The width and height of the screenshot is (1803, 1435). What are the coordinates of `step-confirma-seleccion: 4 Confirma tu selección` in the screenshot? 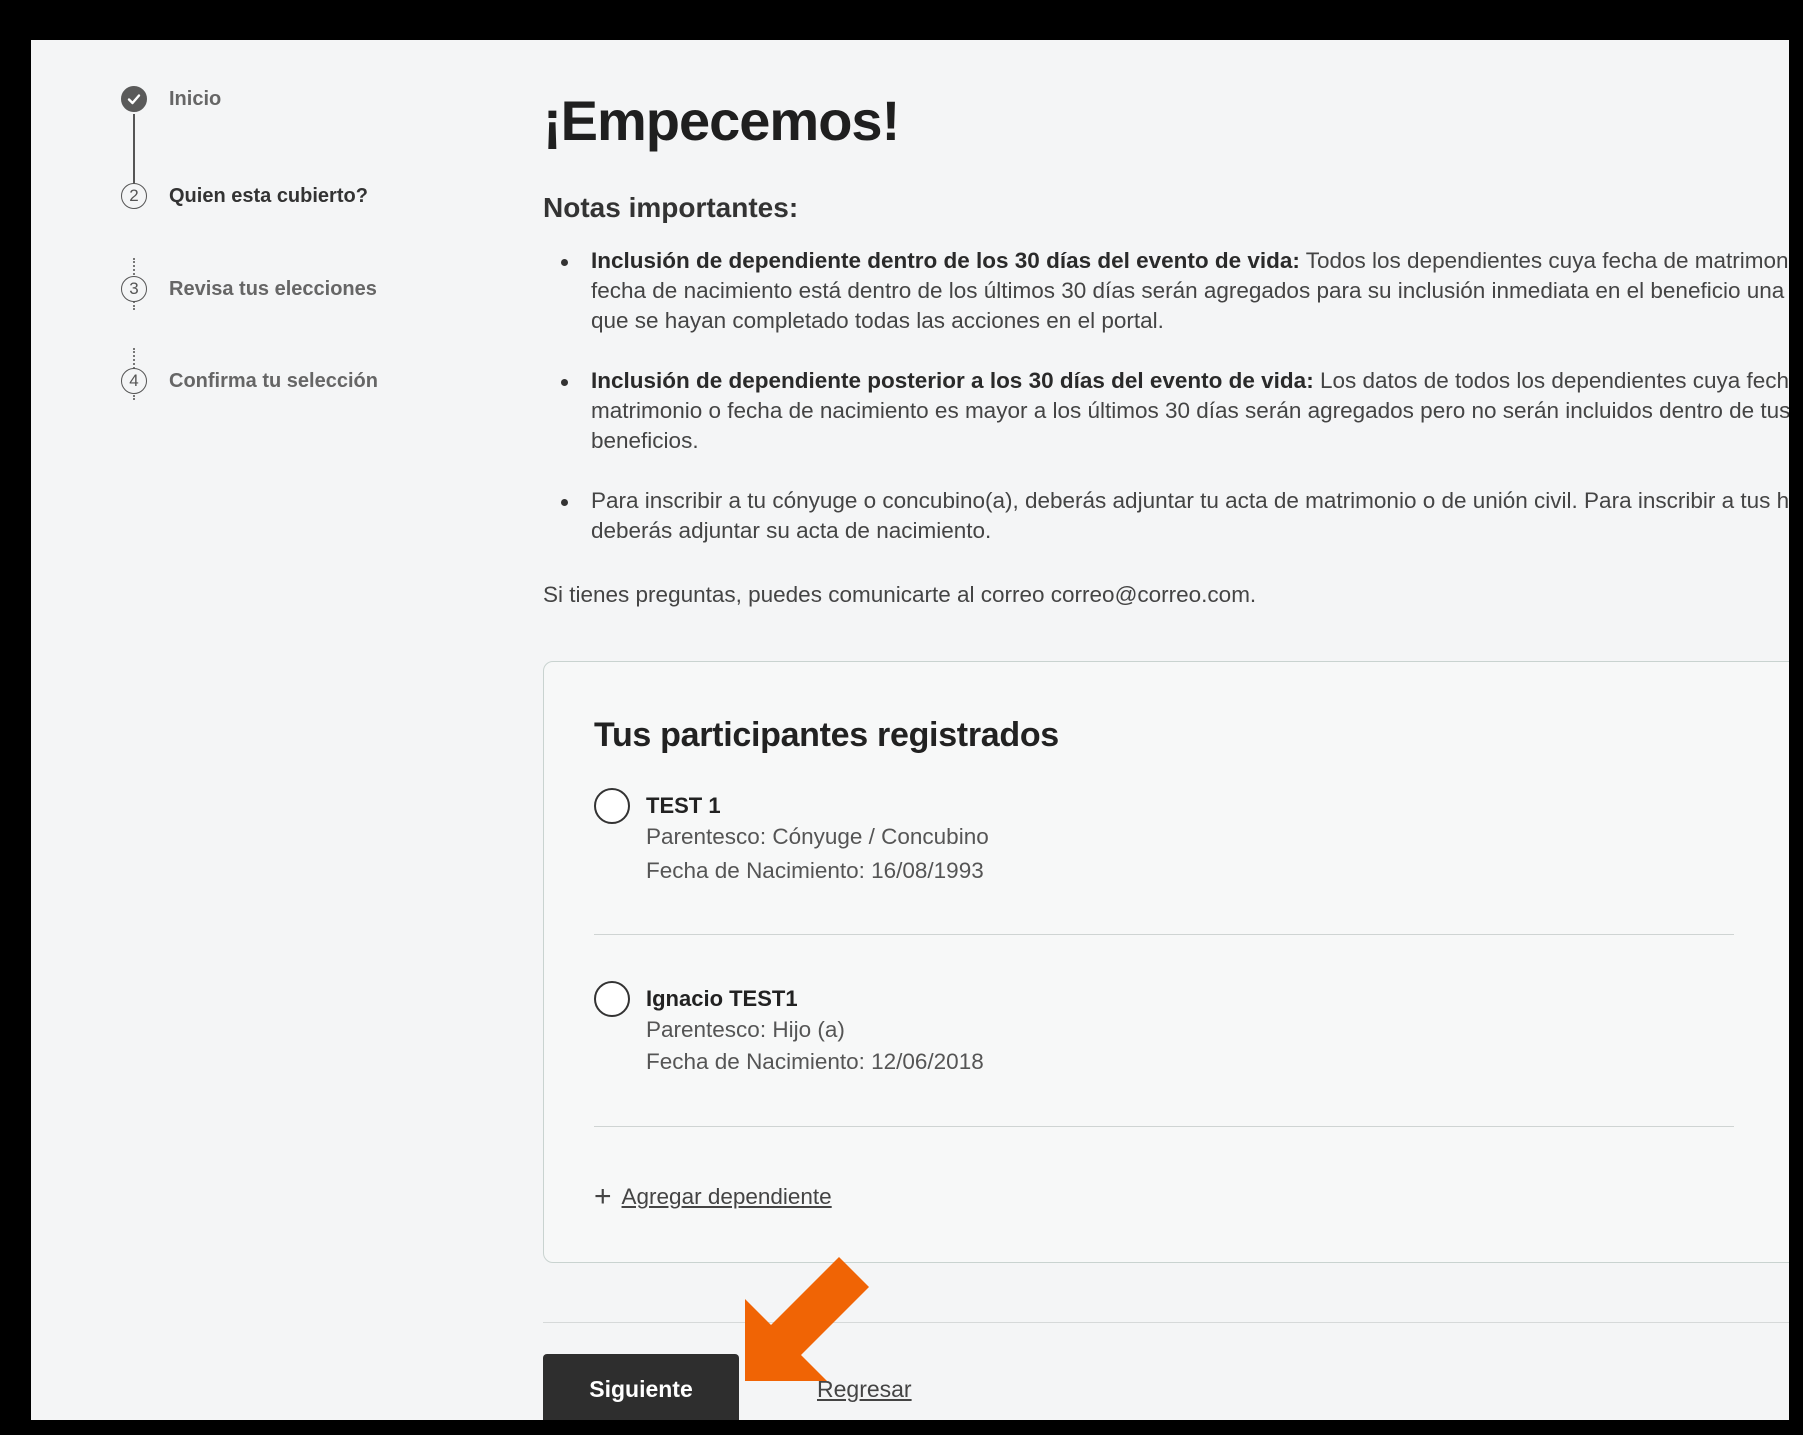 It's located at (249, 381).